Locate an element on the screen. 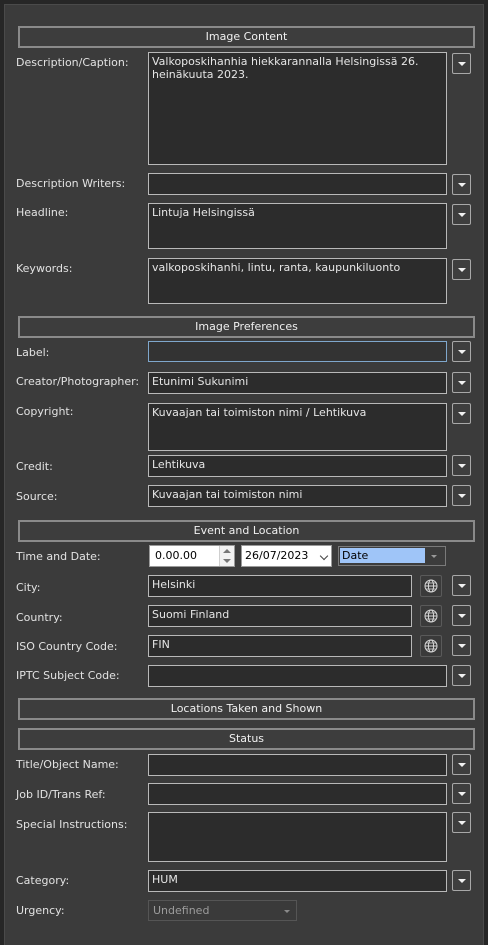  iptc-dropdown-button is located at coordinates (461, 675).